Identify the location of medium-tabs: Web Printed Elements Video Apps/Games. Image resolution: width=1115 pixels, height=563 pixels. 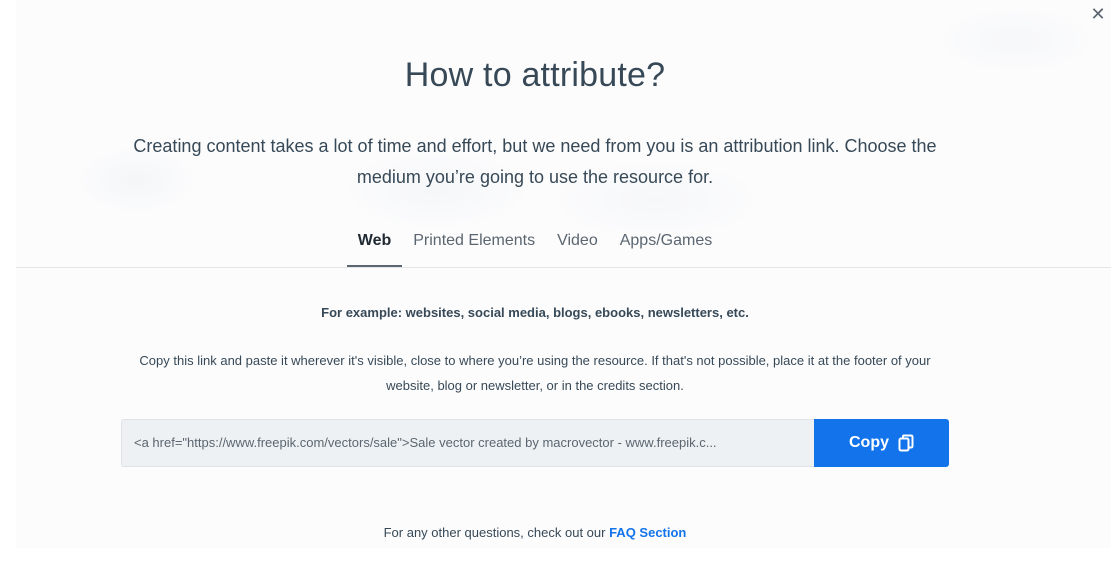
(535, 247).